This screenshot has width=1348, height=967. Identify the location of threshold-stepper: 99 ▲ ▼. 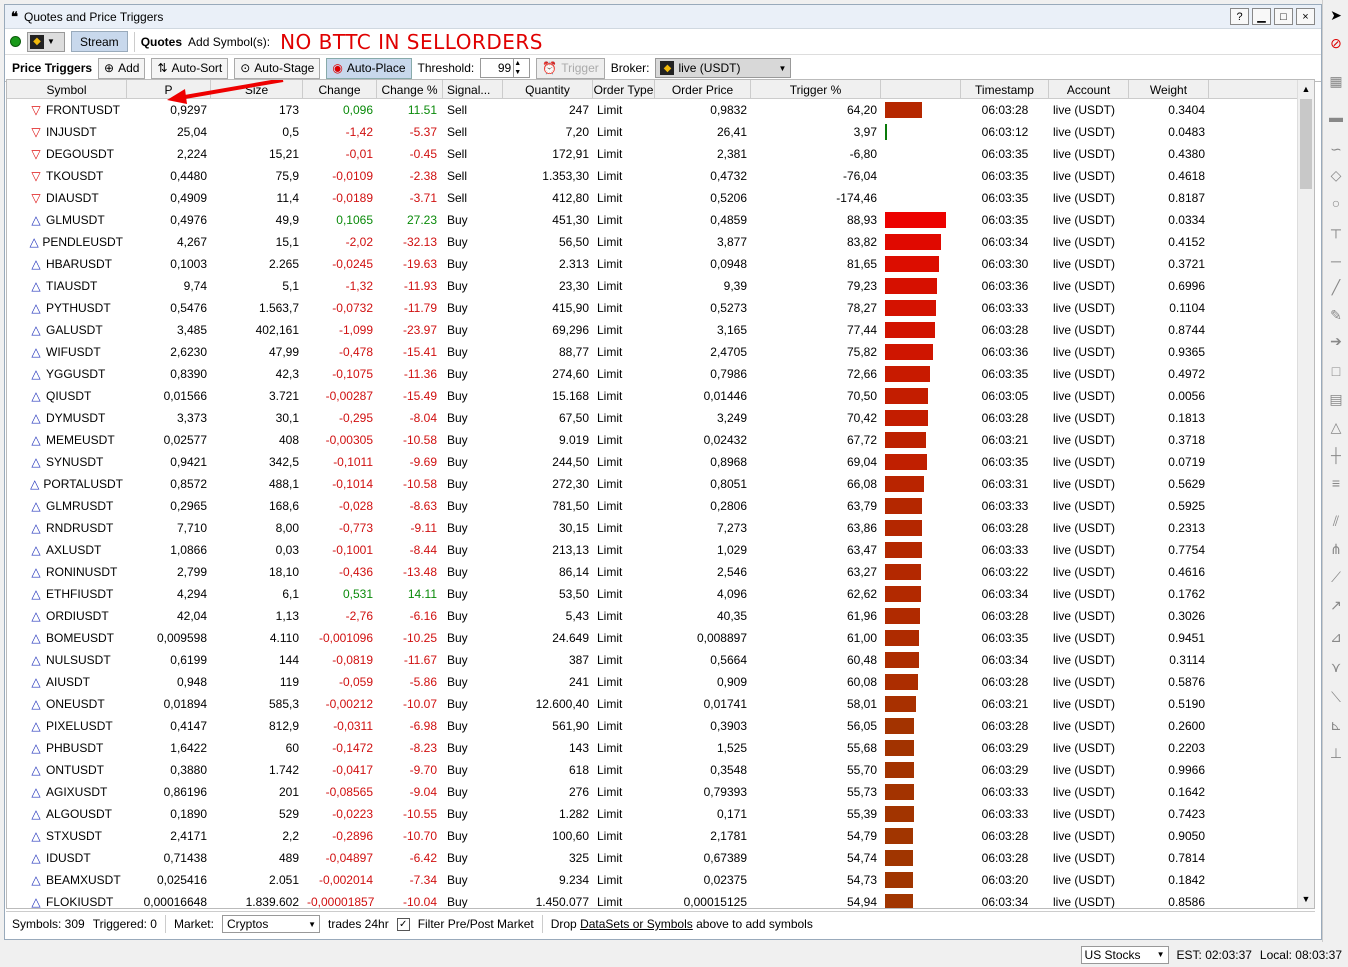
(505, 68).